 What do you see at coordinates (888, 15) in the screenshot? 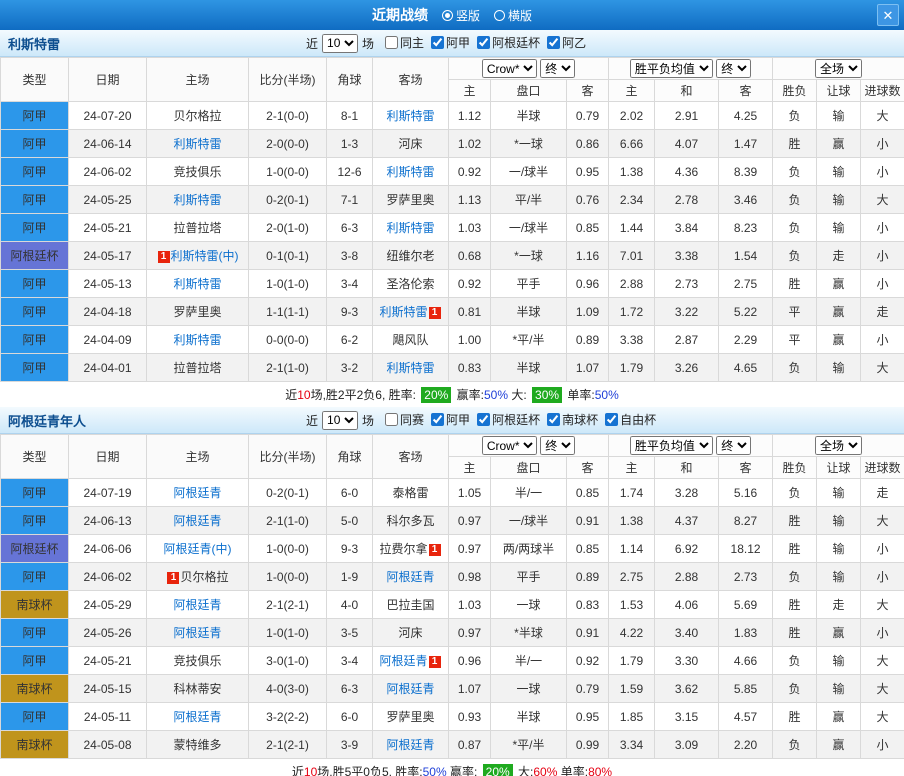
I see `close-button: ✕` at bounding box center [888, 15].